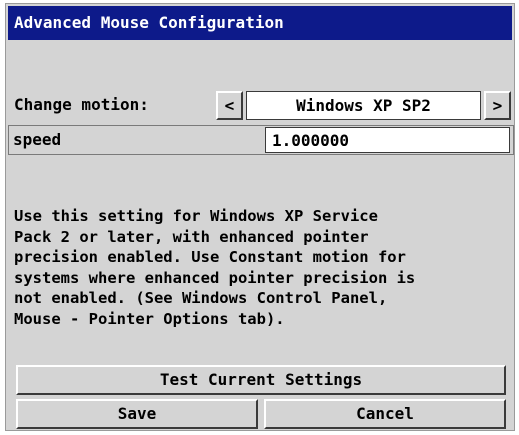 Image resolution: width=519 pixels, height=435 pixels. What do you see at coordinates (387, 140) in the screenshot?
I see `speed-input` at bounding box center [387, 140].